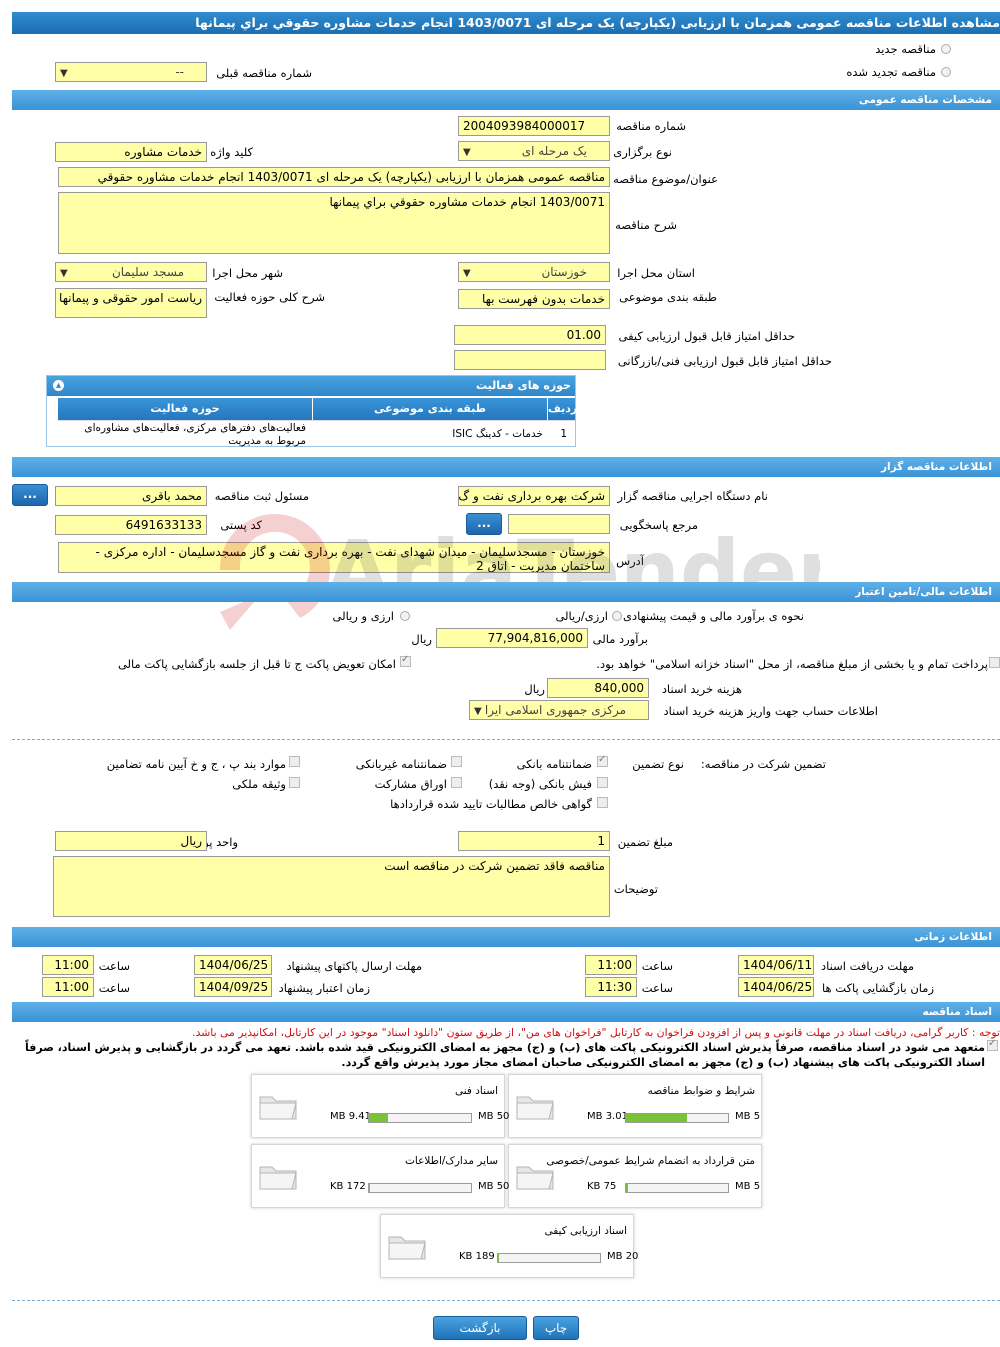 The image size is (1000, 1347). Describe the element at coordinates (231, 152) in the screenshot. I see `keyword-label: کلید واژه` at that location.